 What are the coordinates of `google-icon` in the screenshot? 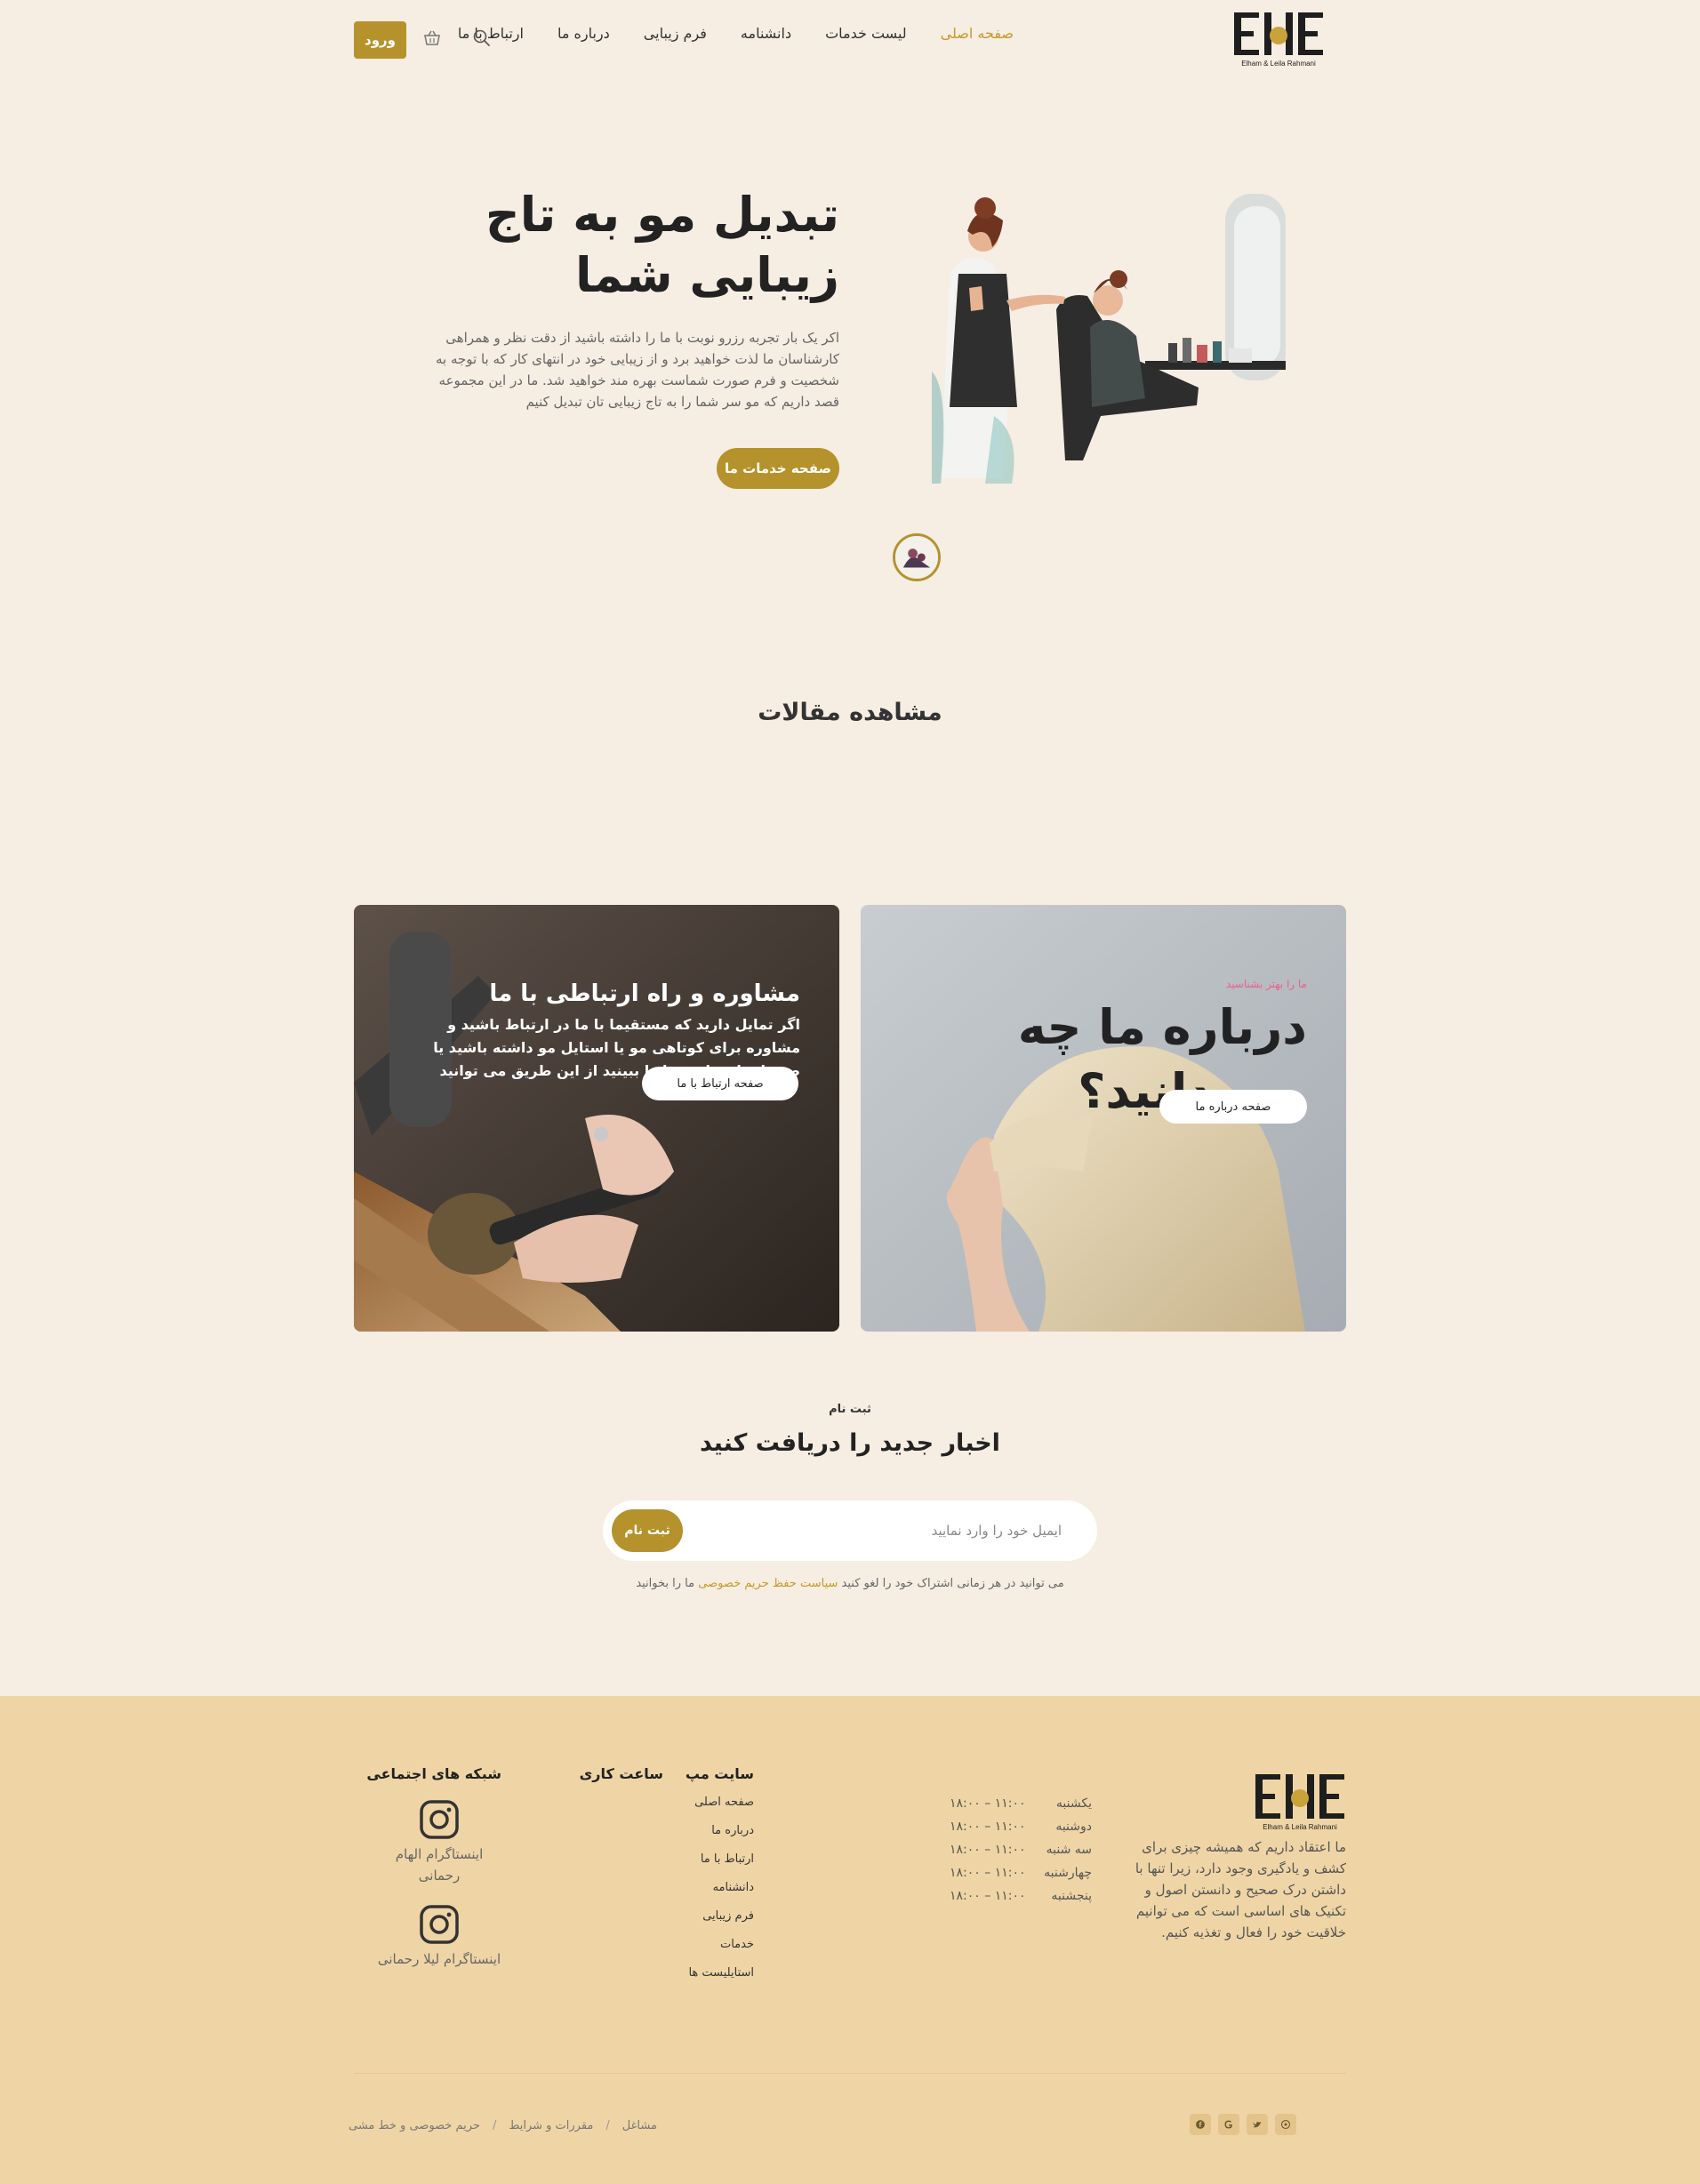 It's located at (1228, 2124).